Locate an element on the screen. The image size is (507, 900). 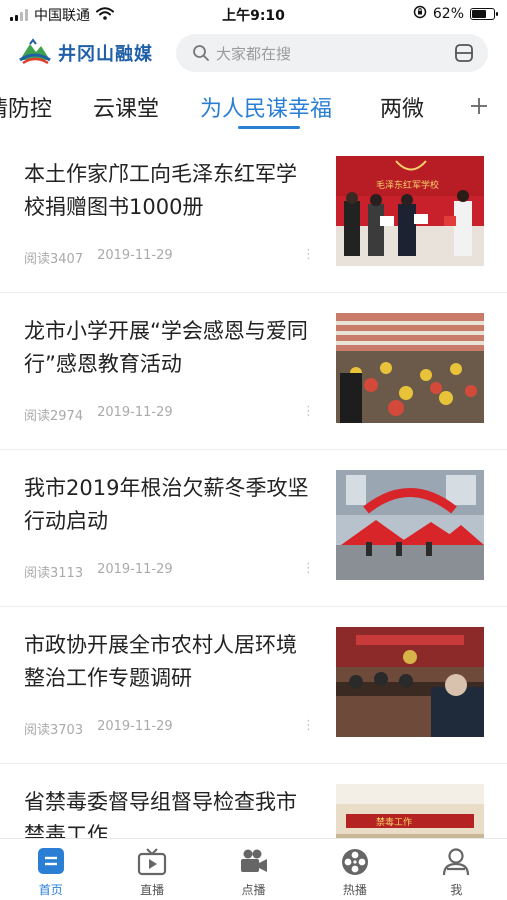
tab-epidemic-control: 情防控 is located at coordinates (26, 107).